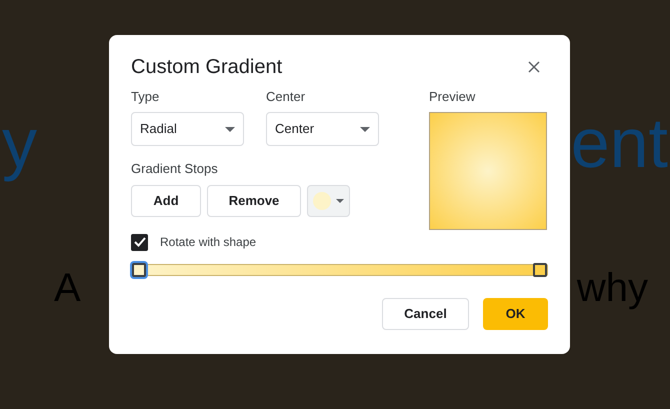  I want to click on checkbox, so click(139, 242).